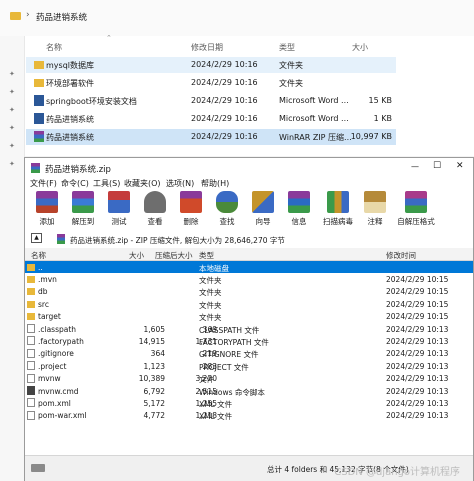  Describe the element at coordinates (119, 221) in the screenshot. I see `test-label: 测试` at that location.